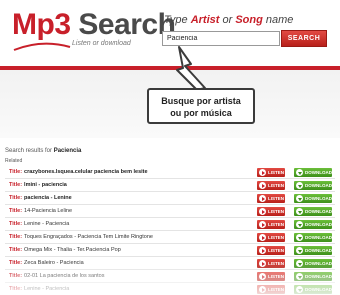 This screenshot has height=295, width=340. I want to click on result-row: Title: 14-Paciencia Leline LISTEN DOWNLOAD, so click(170, 211).